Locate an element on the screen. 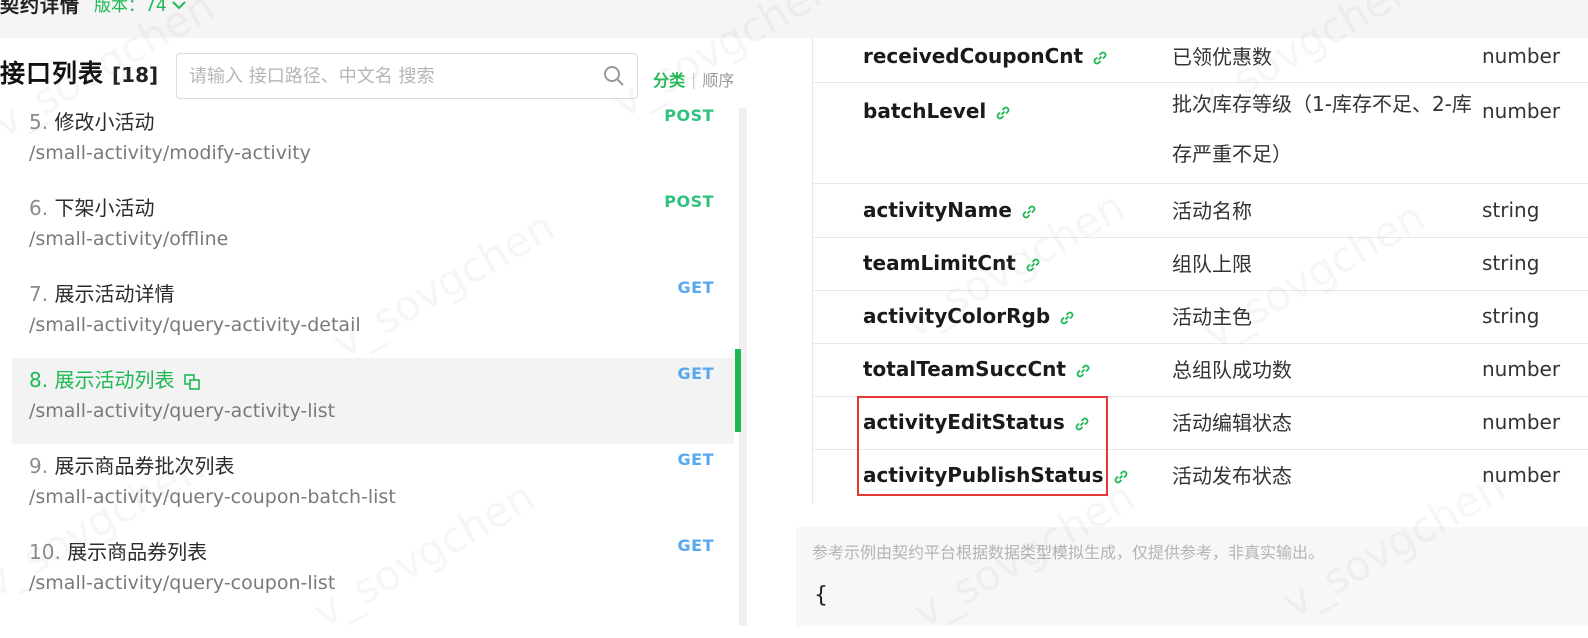  highlight-annotation-box is located at coordinates (982, 446).